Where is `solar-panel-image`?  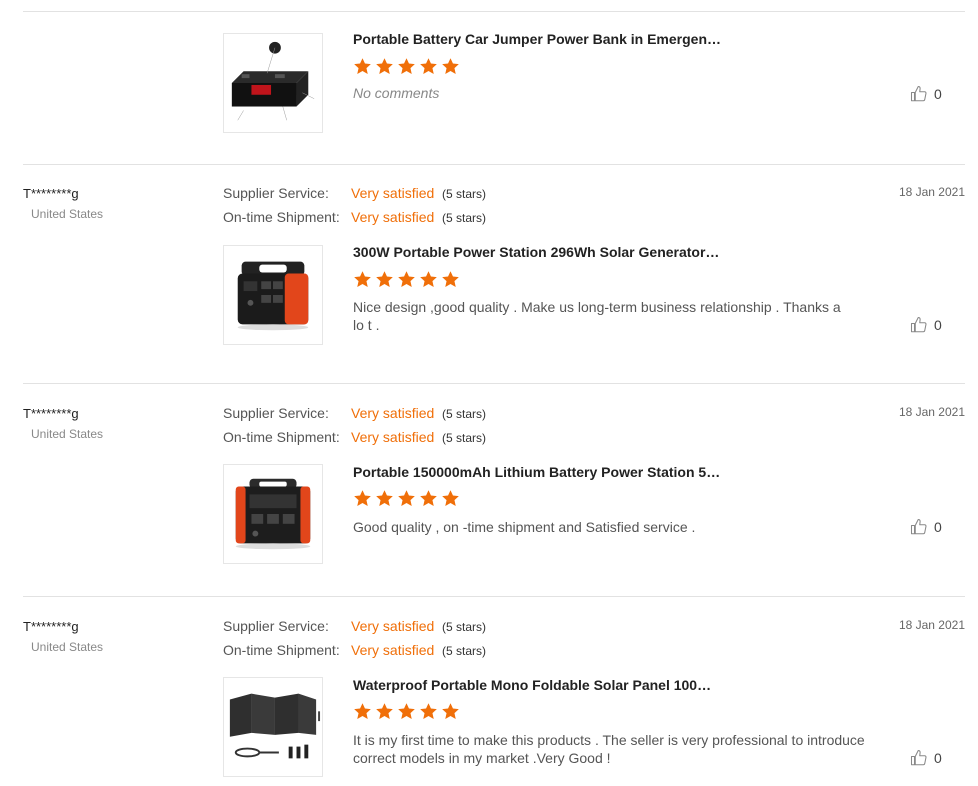
solar-panel-image is located at coordinates (273, 727).